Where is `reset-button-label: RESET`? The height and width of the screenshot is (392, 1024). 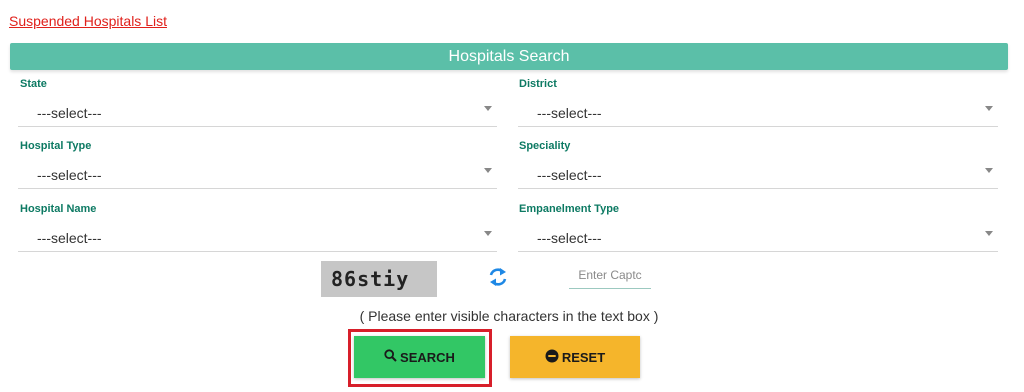 reset-button-label: RESET is located at coordinates (583, 357).